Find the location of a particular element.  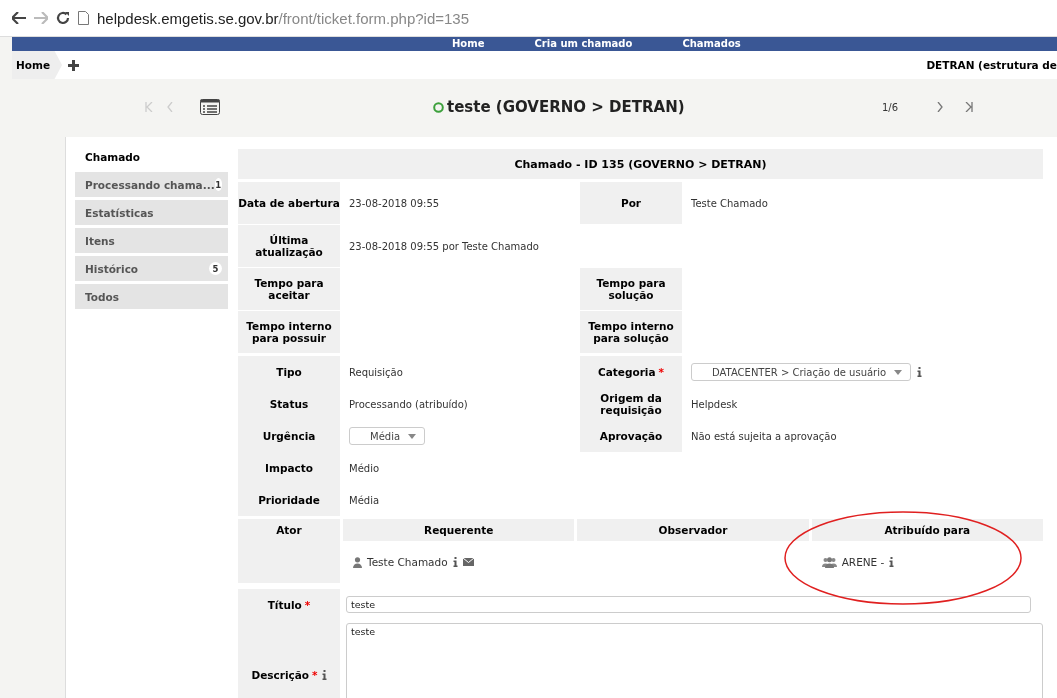

description-input: teste is located at coordinates (694, 660).